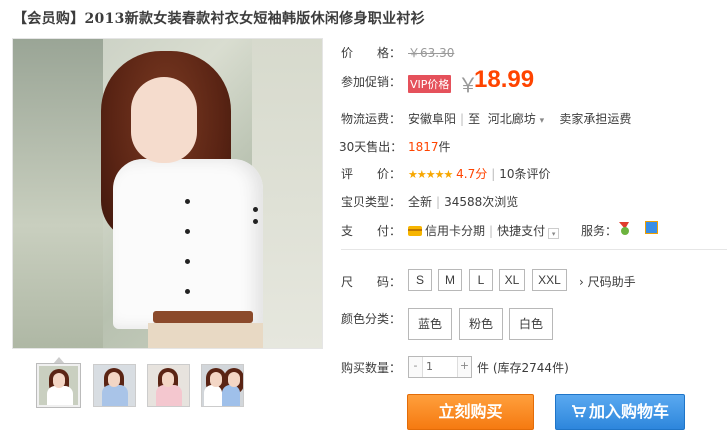  I want to click on size-option-xxl: XXL, so click(549, 280).